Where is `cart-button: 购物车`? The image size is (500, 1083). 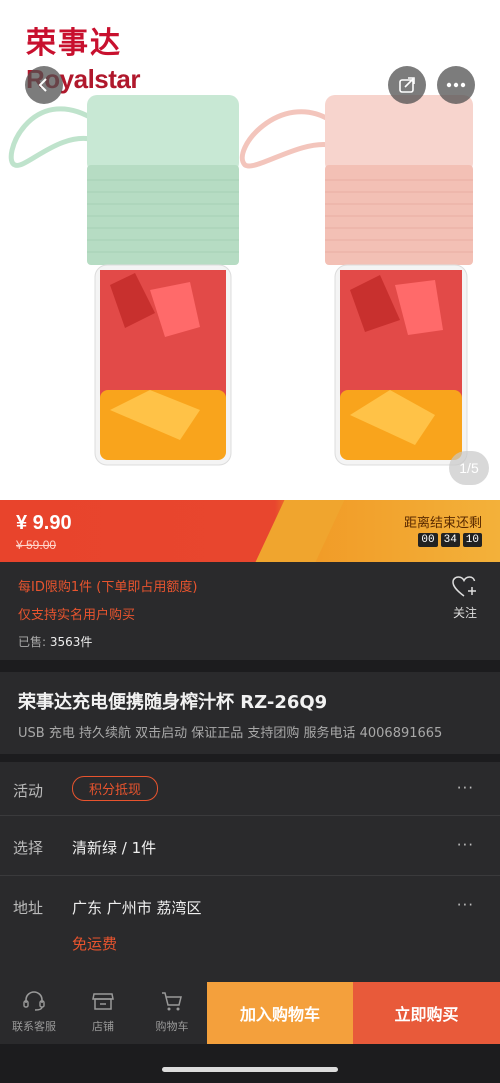
cart-button: 购物车 is located at coordinates (172, 1012).